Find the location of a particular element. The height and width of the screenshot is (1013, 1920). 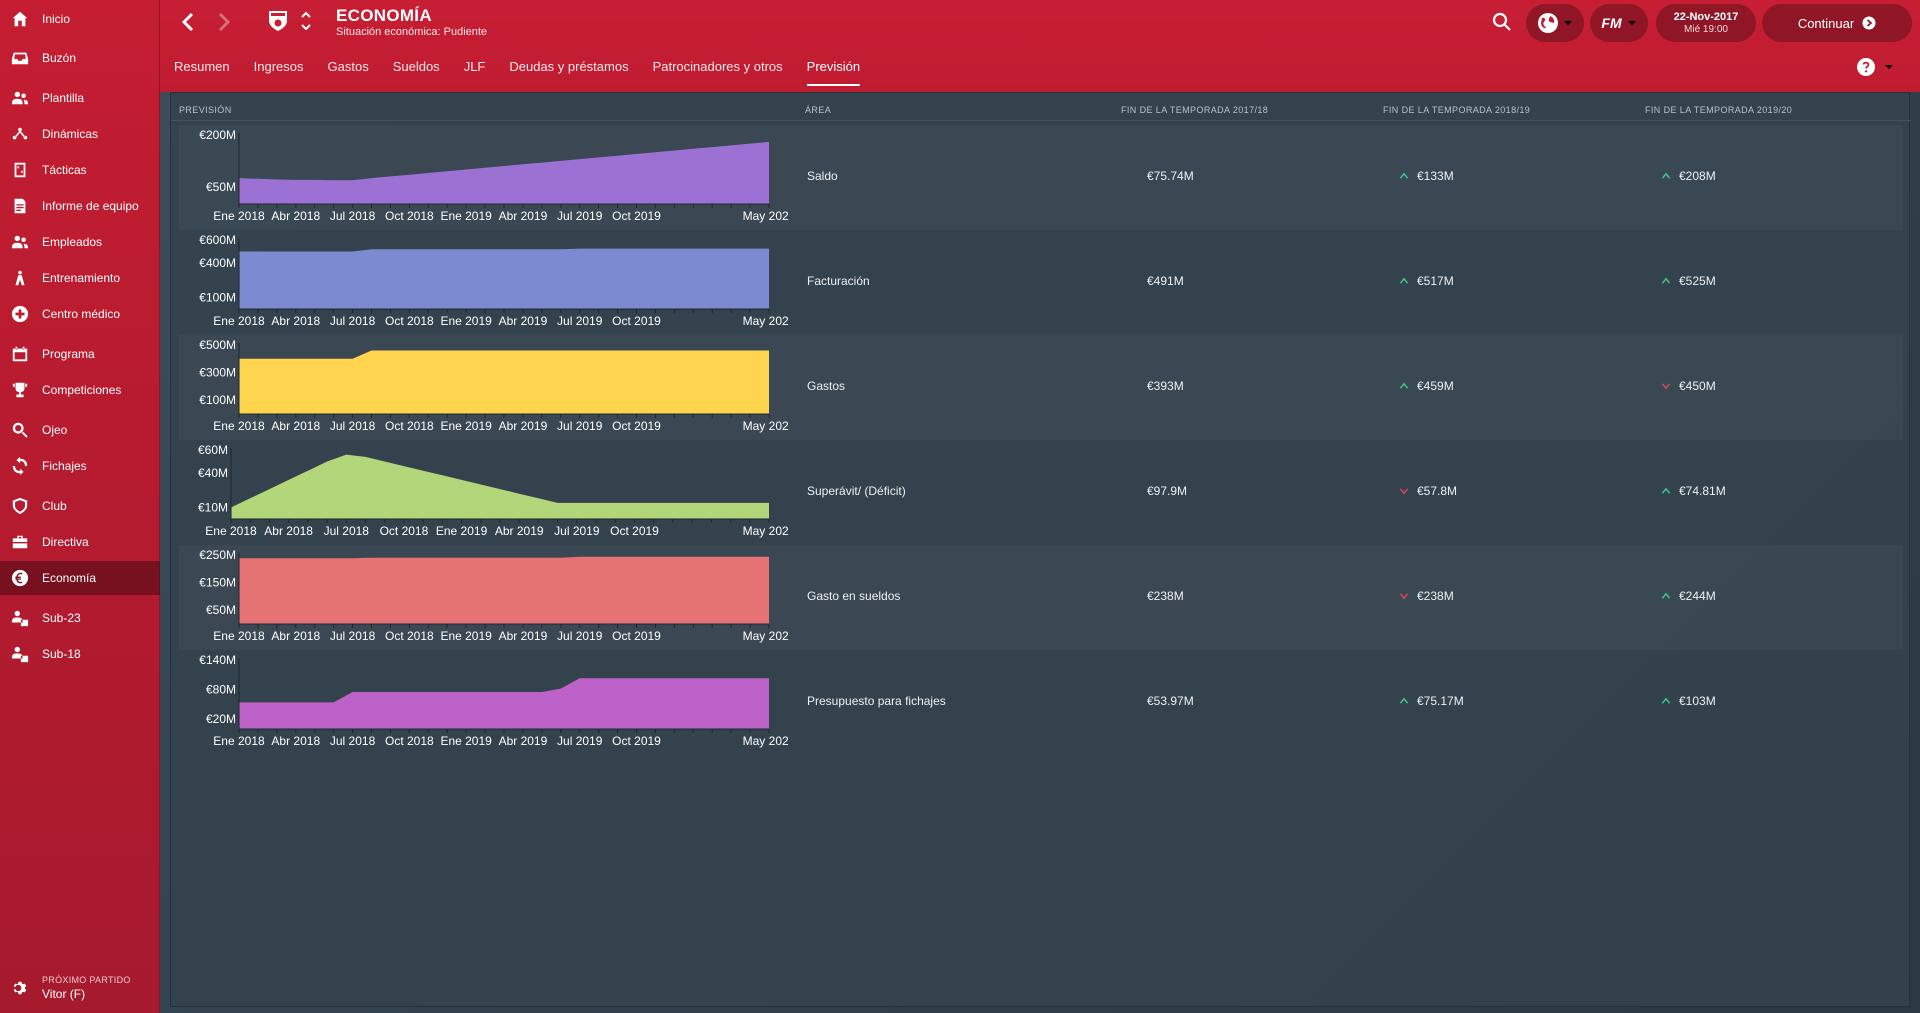

chevron-down-icon is located at coordinates (306, 27).